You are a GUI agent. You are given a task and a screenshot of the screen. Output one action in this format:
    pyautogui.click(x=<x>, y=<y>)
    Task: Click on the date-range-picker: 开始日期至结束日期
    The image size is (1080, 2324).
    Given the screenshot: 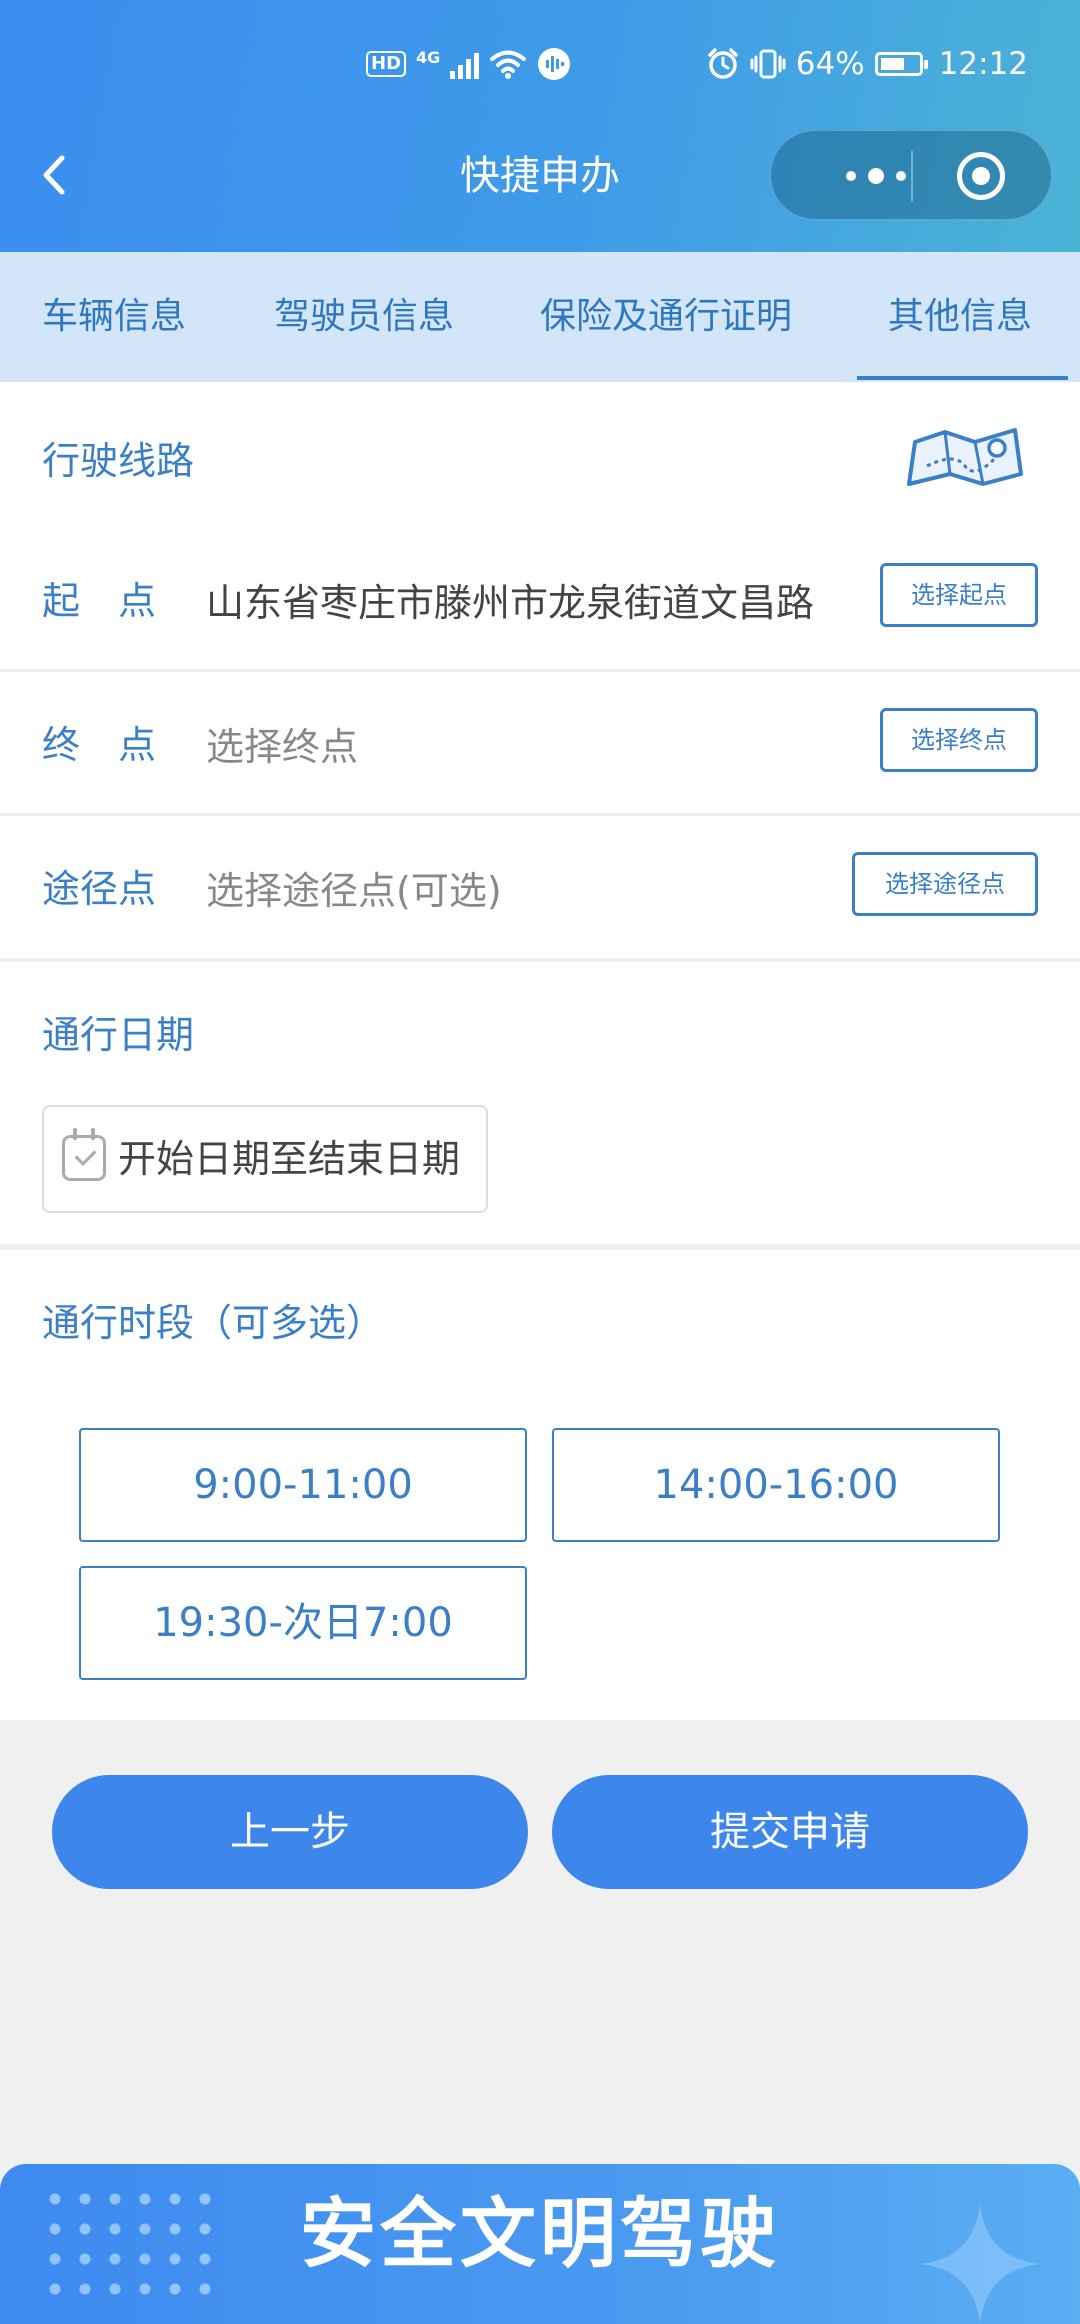 What is the action you would take?
    pyautogui.click(x=265, y=1159)
    